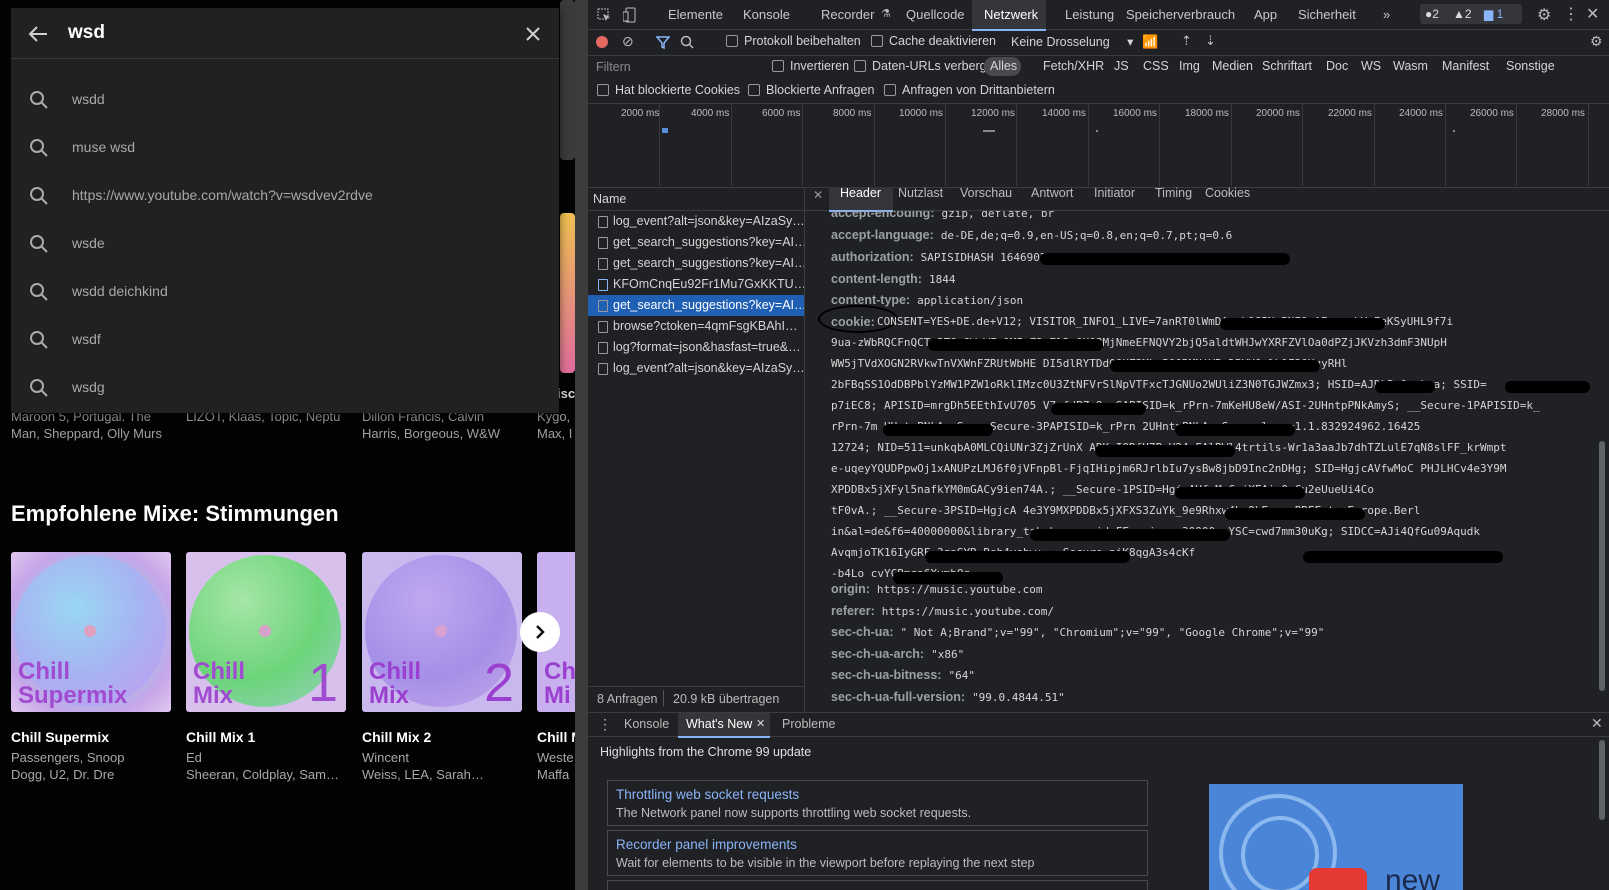 This screenshot has width=1609, height=890. I want to click on filter-type-doc: Doc, so click(1337, 66).